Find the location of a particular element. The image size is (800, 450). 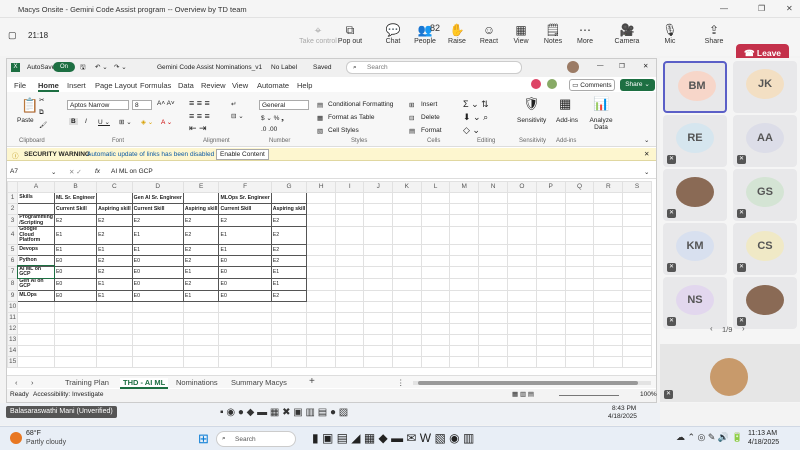

cell: E0 is located at coordinates (75, 272).